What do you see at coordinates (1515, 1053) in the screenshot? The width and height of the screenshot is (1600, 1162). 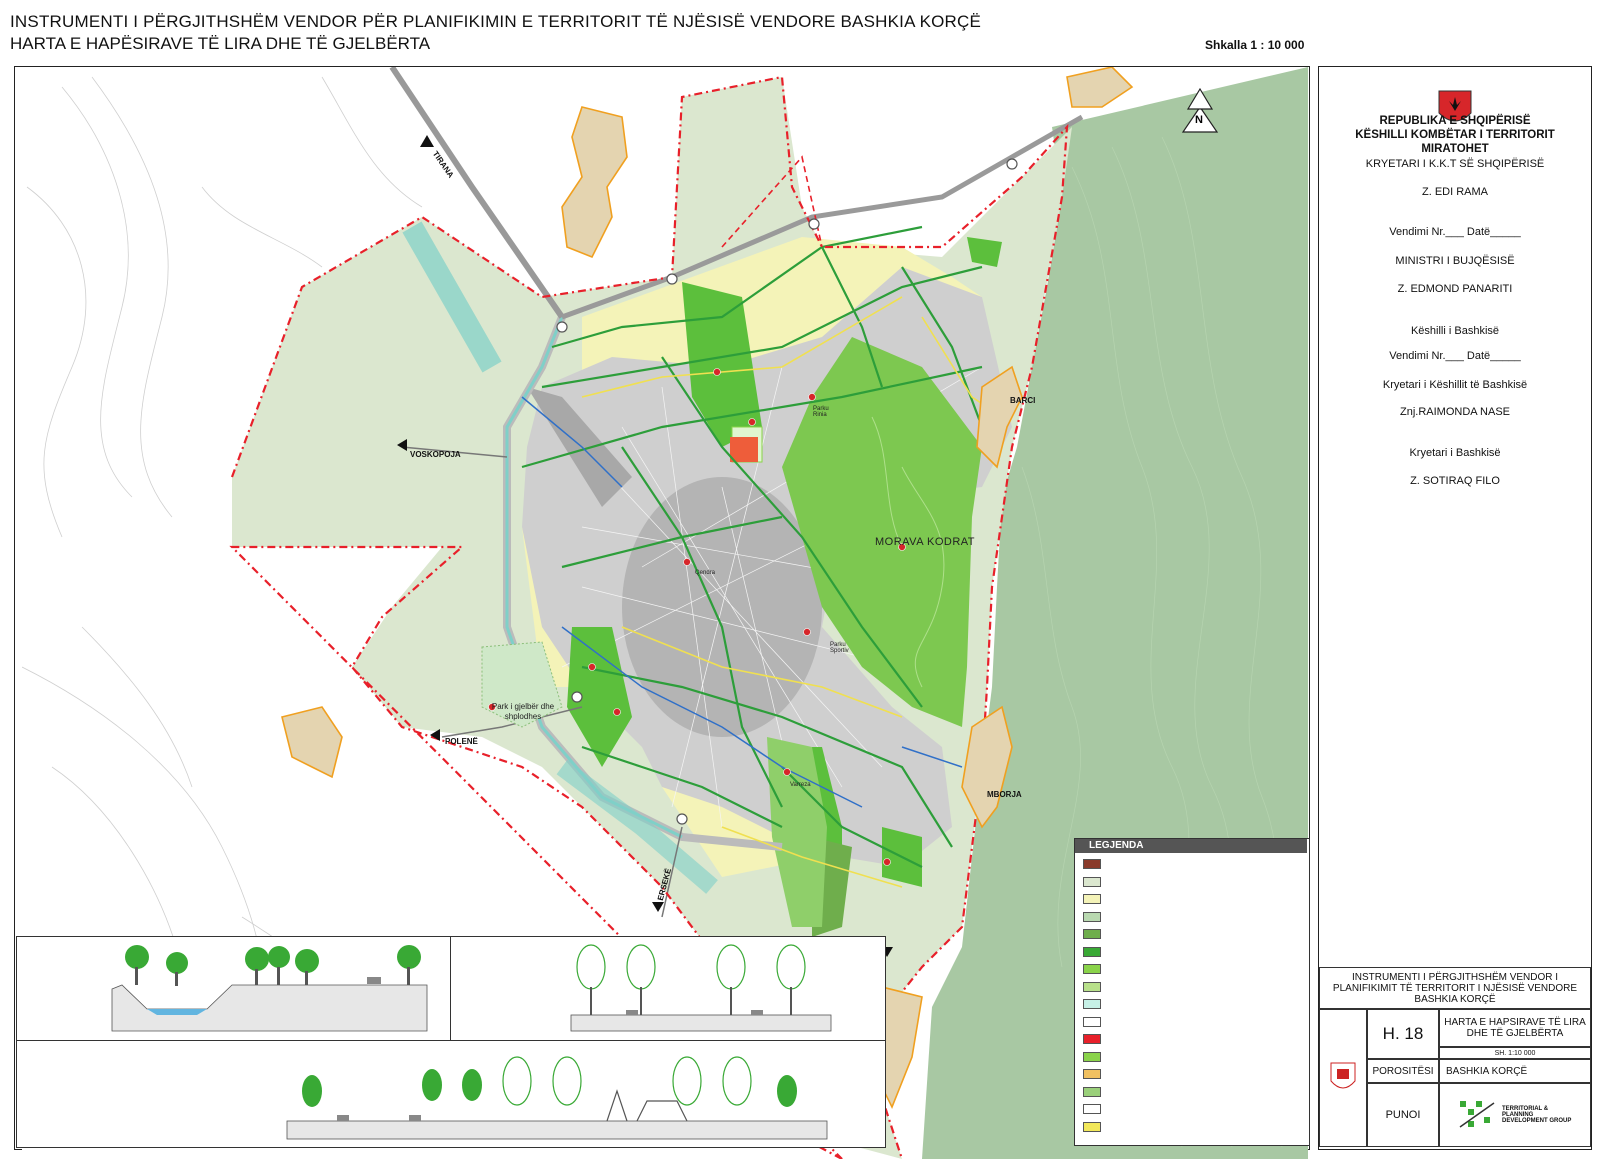 I see `sheet-scale: SH. 1:10 000` at bounding box center [1515, 1053].